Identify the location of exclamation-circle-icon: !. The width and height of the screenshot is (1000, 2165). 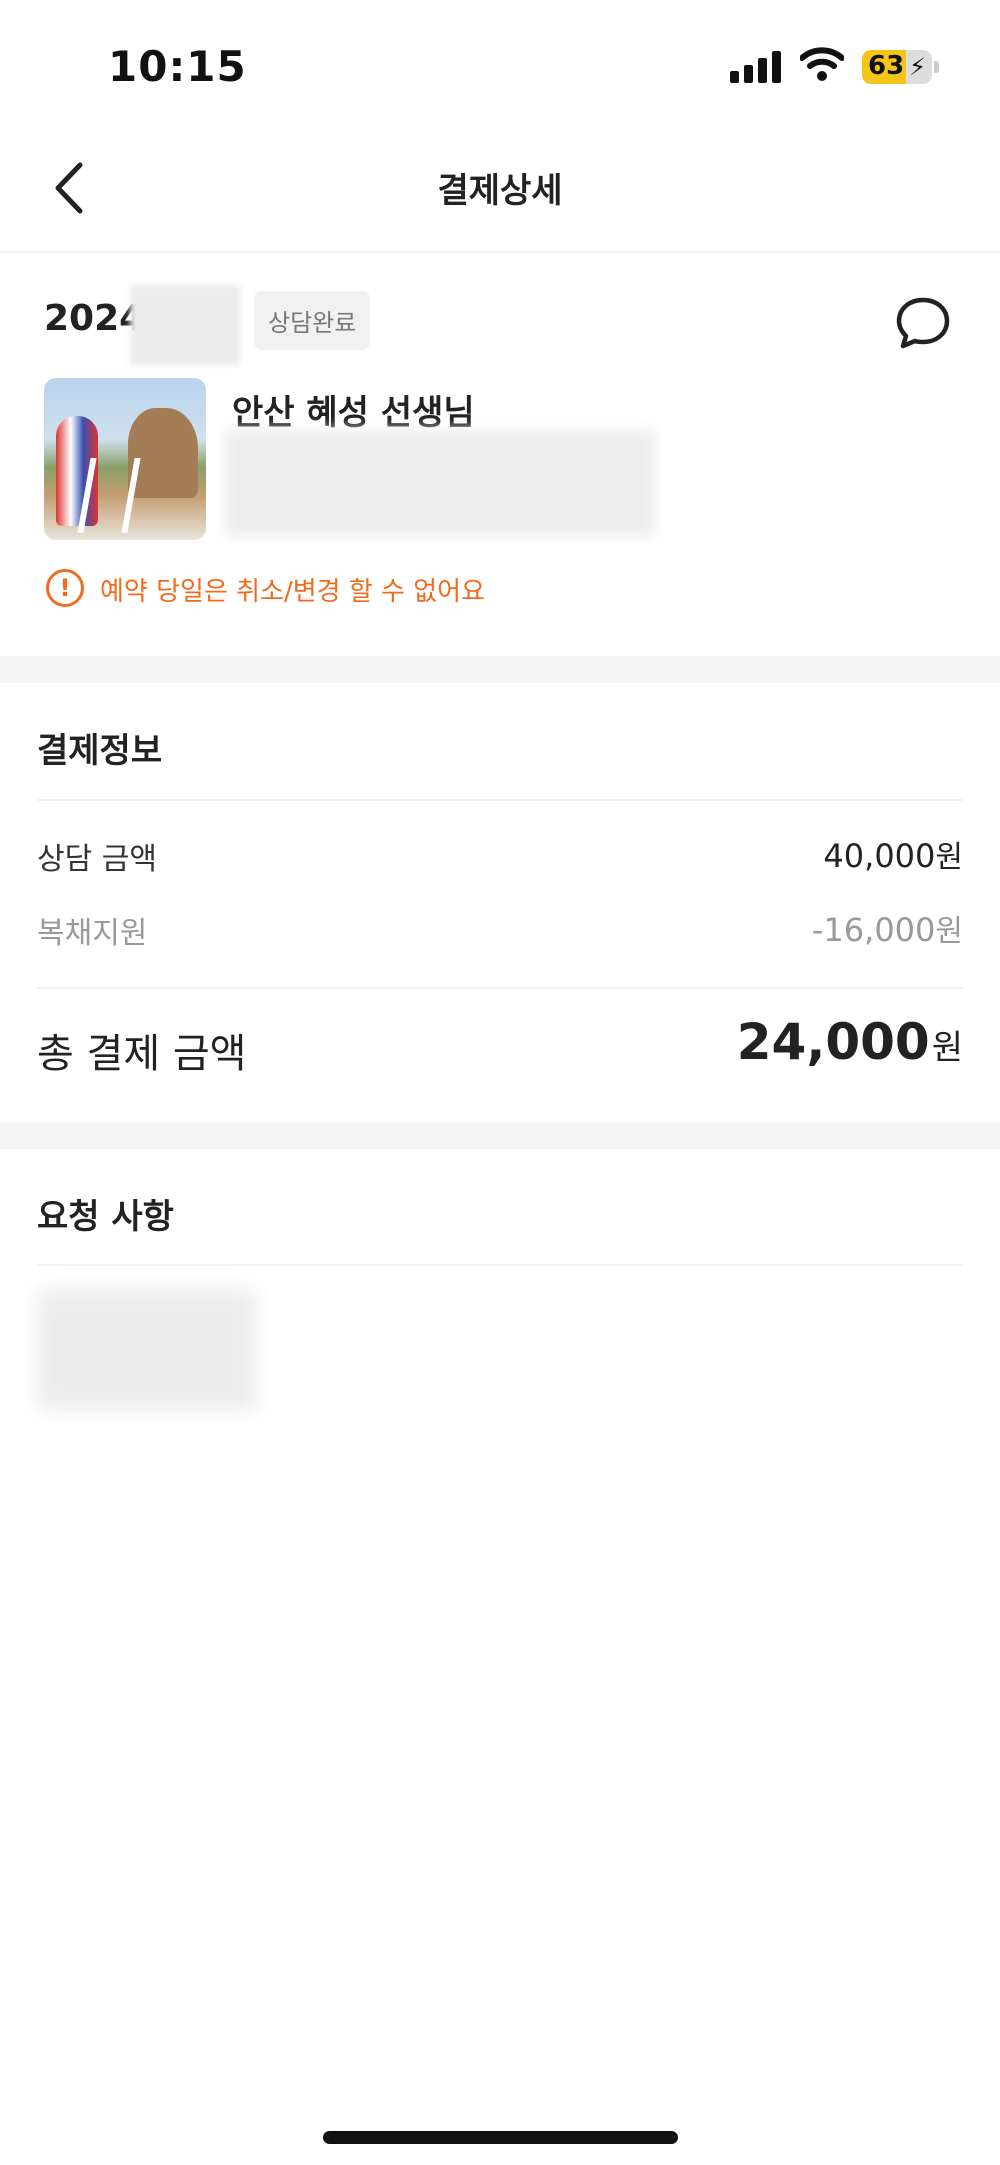
(65, 588).